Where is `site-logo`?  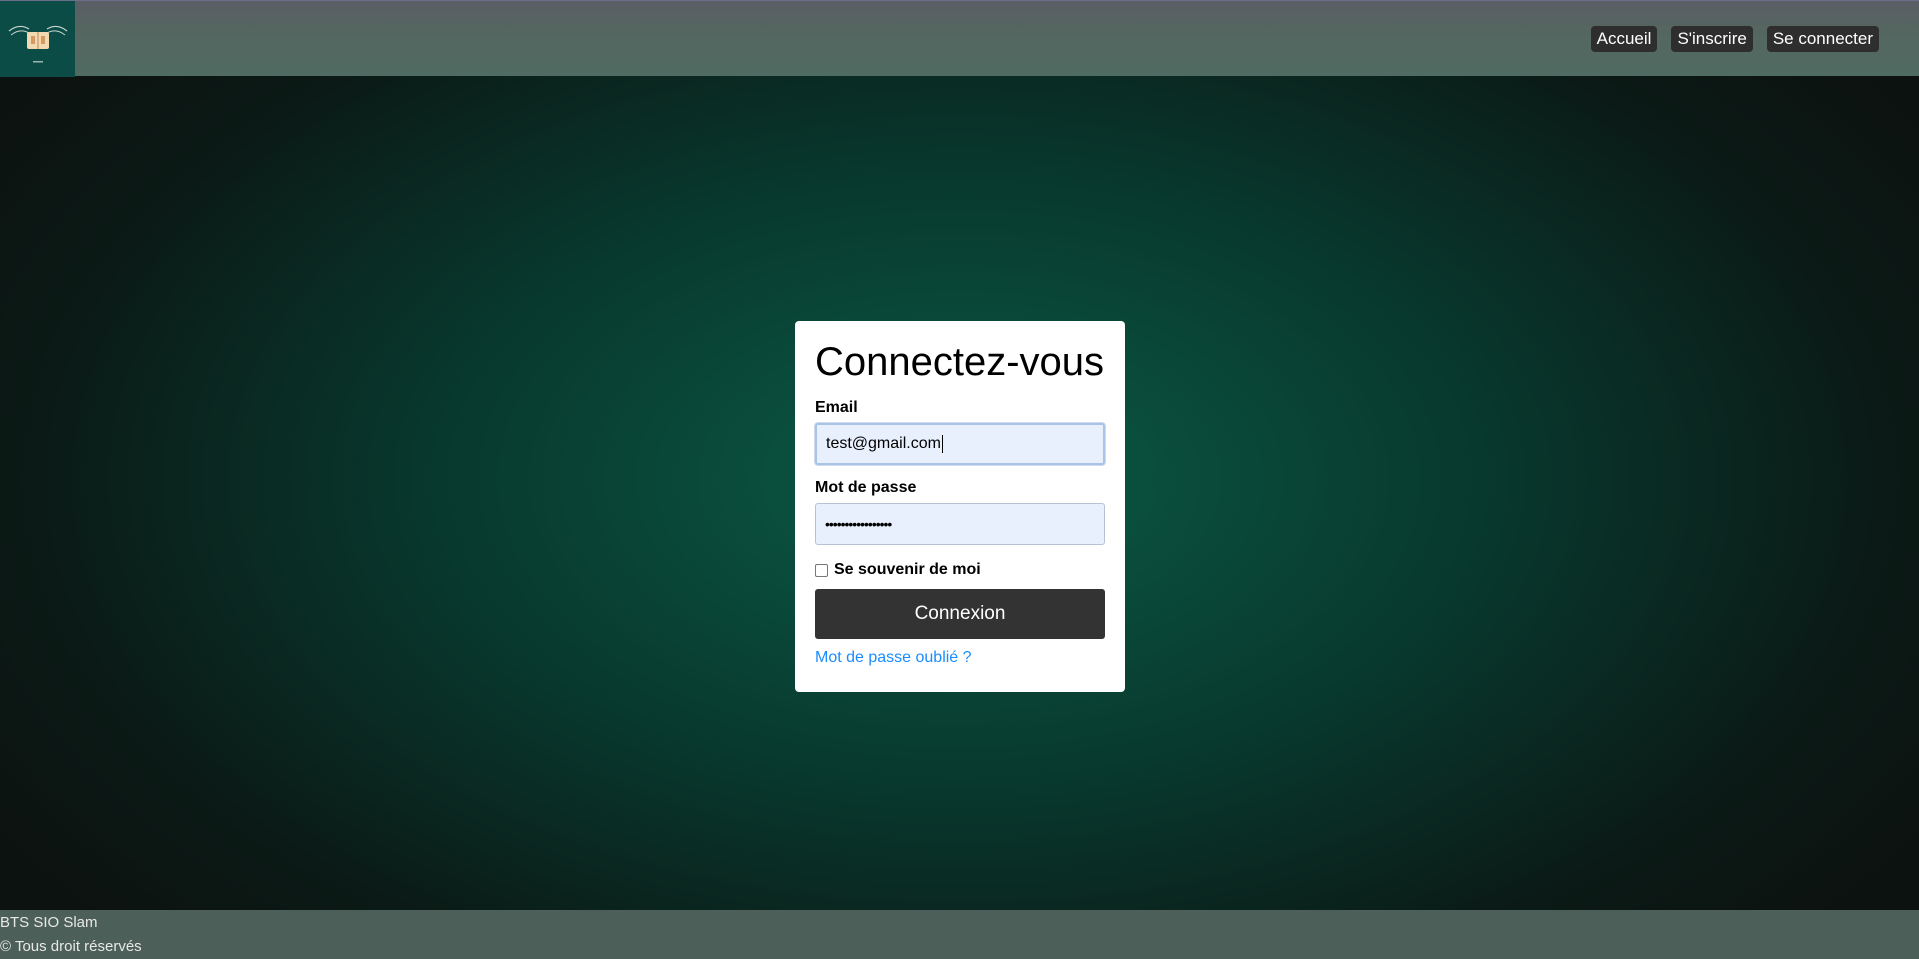 site-logo is located at coordinates (37, 39).